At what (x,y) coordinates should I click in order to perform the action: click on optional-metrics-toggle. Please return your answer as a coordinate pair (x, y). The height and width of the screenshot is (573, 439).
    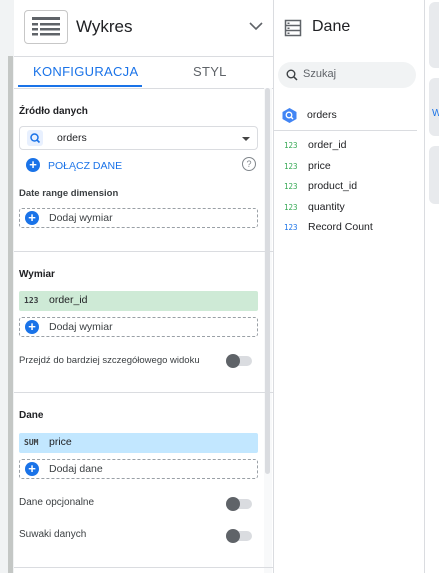
    Looking at the image, I should click on (239, 504).